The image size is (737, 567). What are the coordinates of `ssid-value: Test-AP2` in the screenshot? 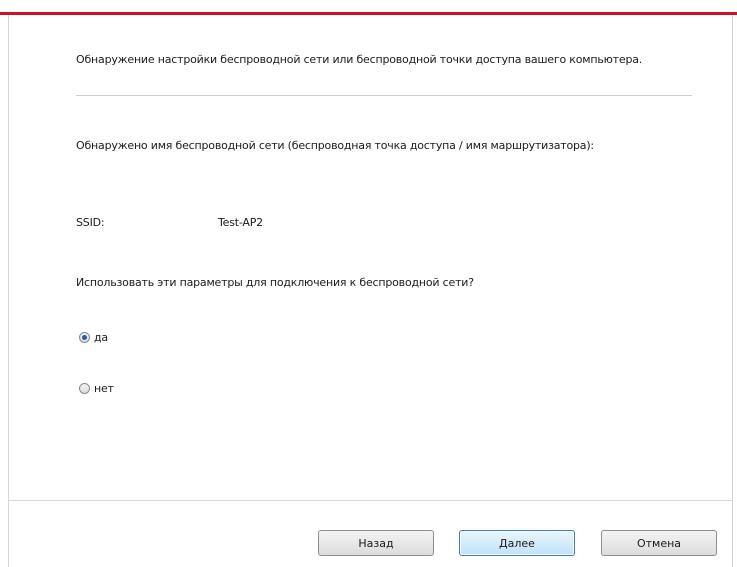 It's located at (240, 222).